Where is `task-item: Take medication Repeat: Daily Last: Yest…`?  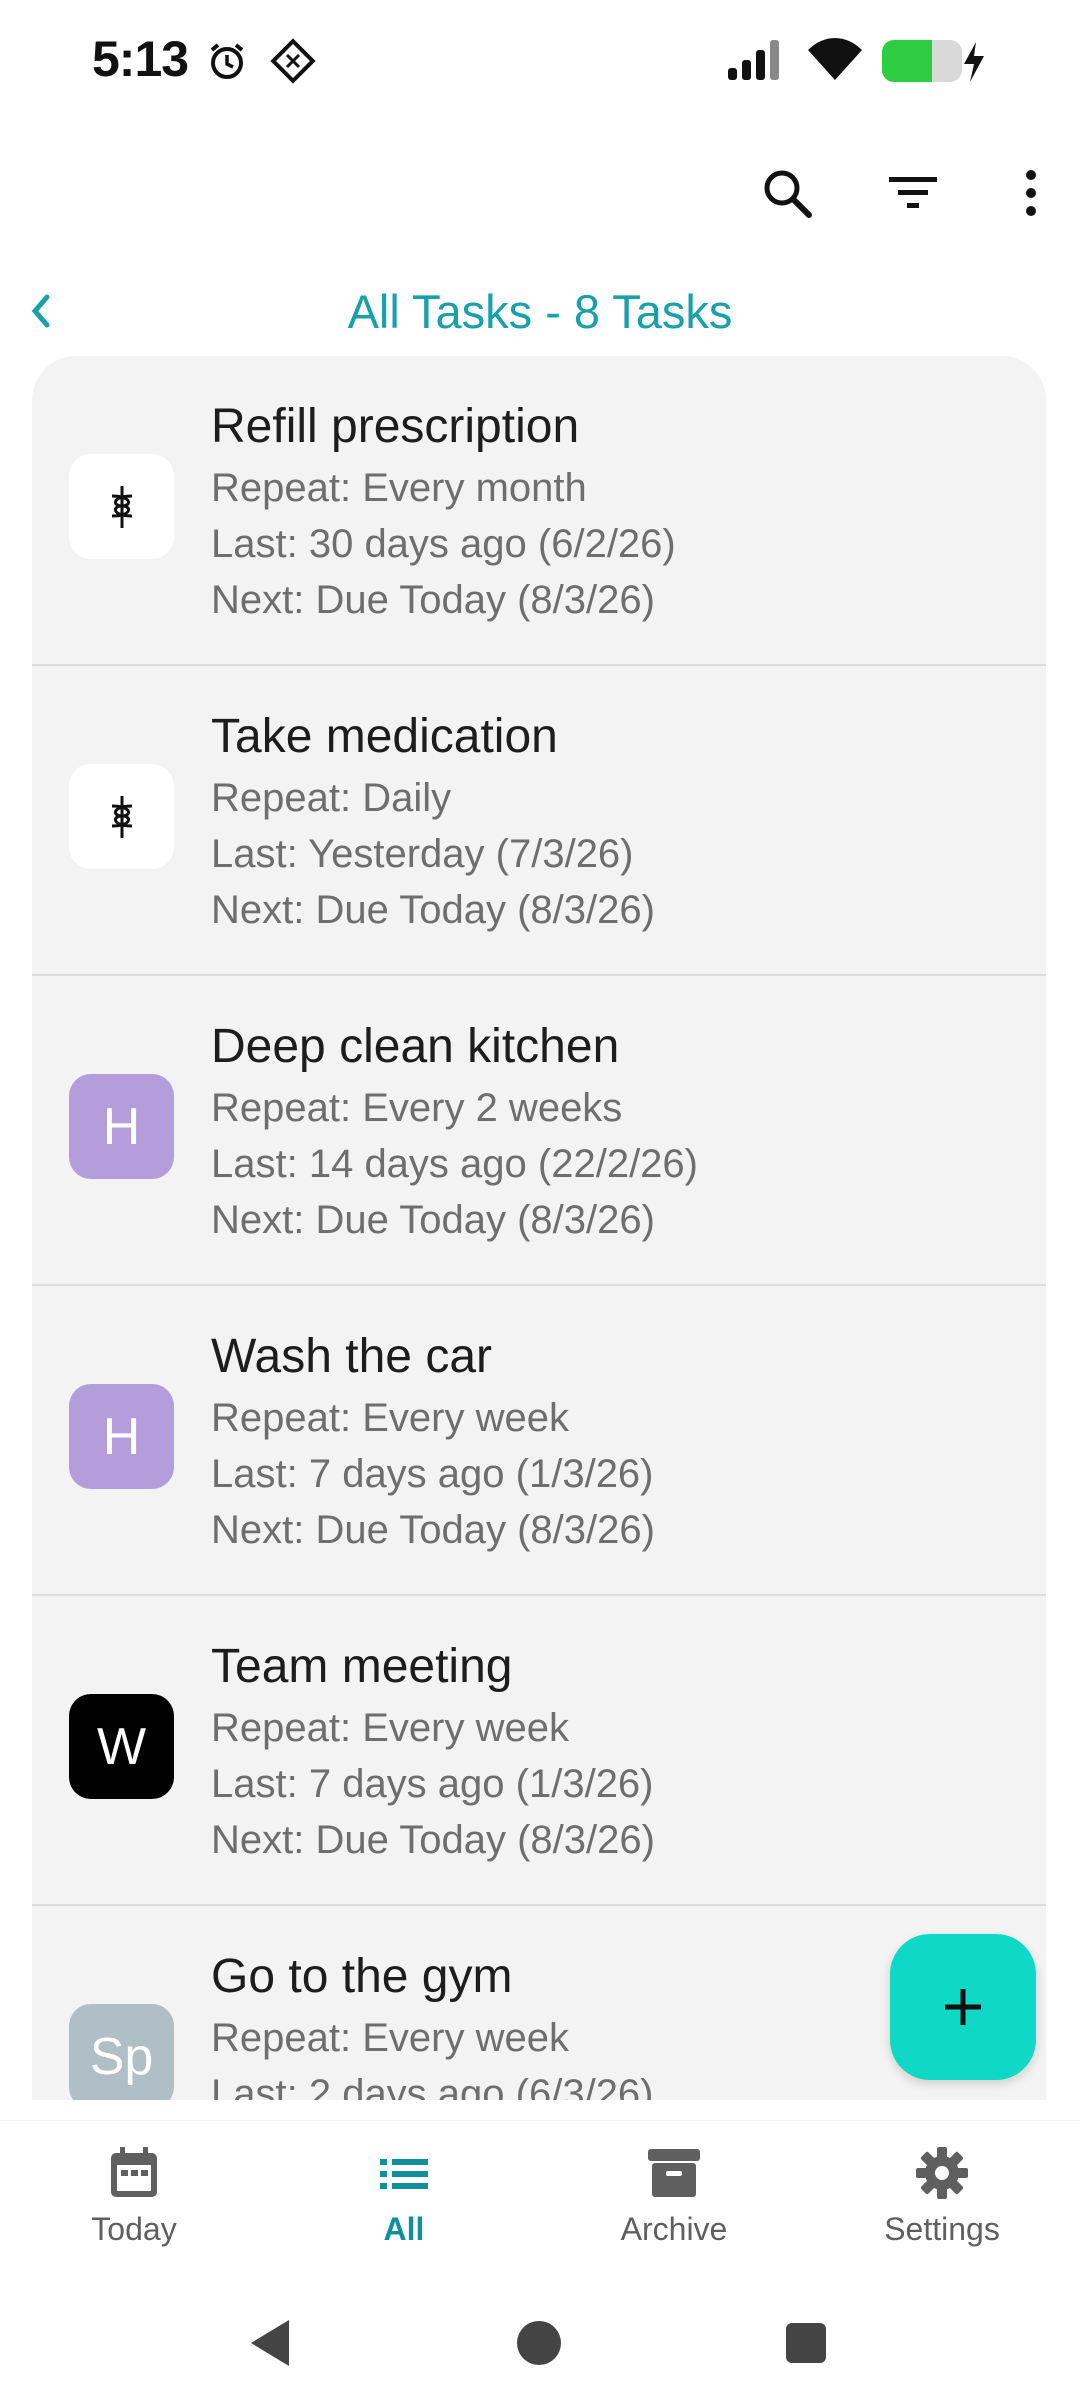
task-item: Take medication Repeat: Daily Last: Yest… is located at coordinates (539, 821).